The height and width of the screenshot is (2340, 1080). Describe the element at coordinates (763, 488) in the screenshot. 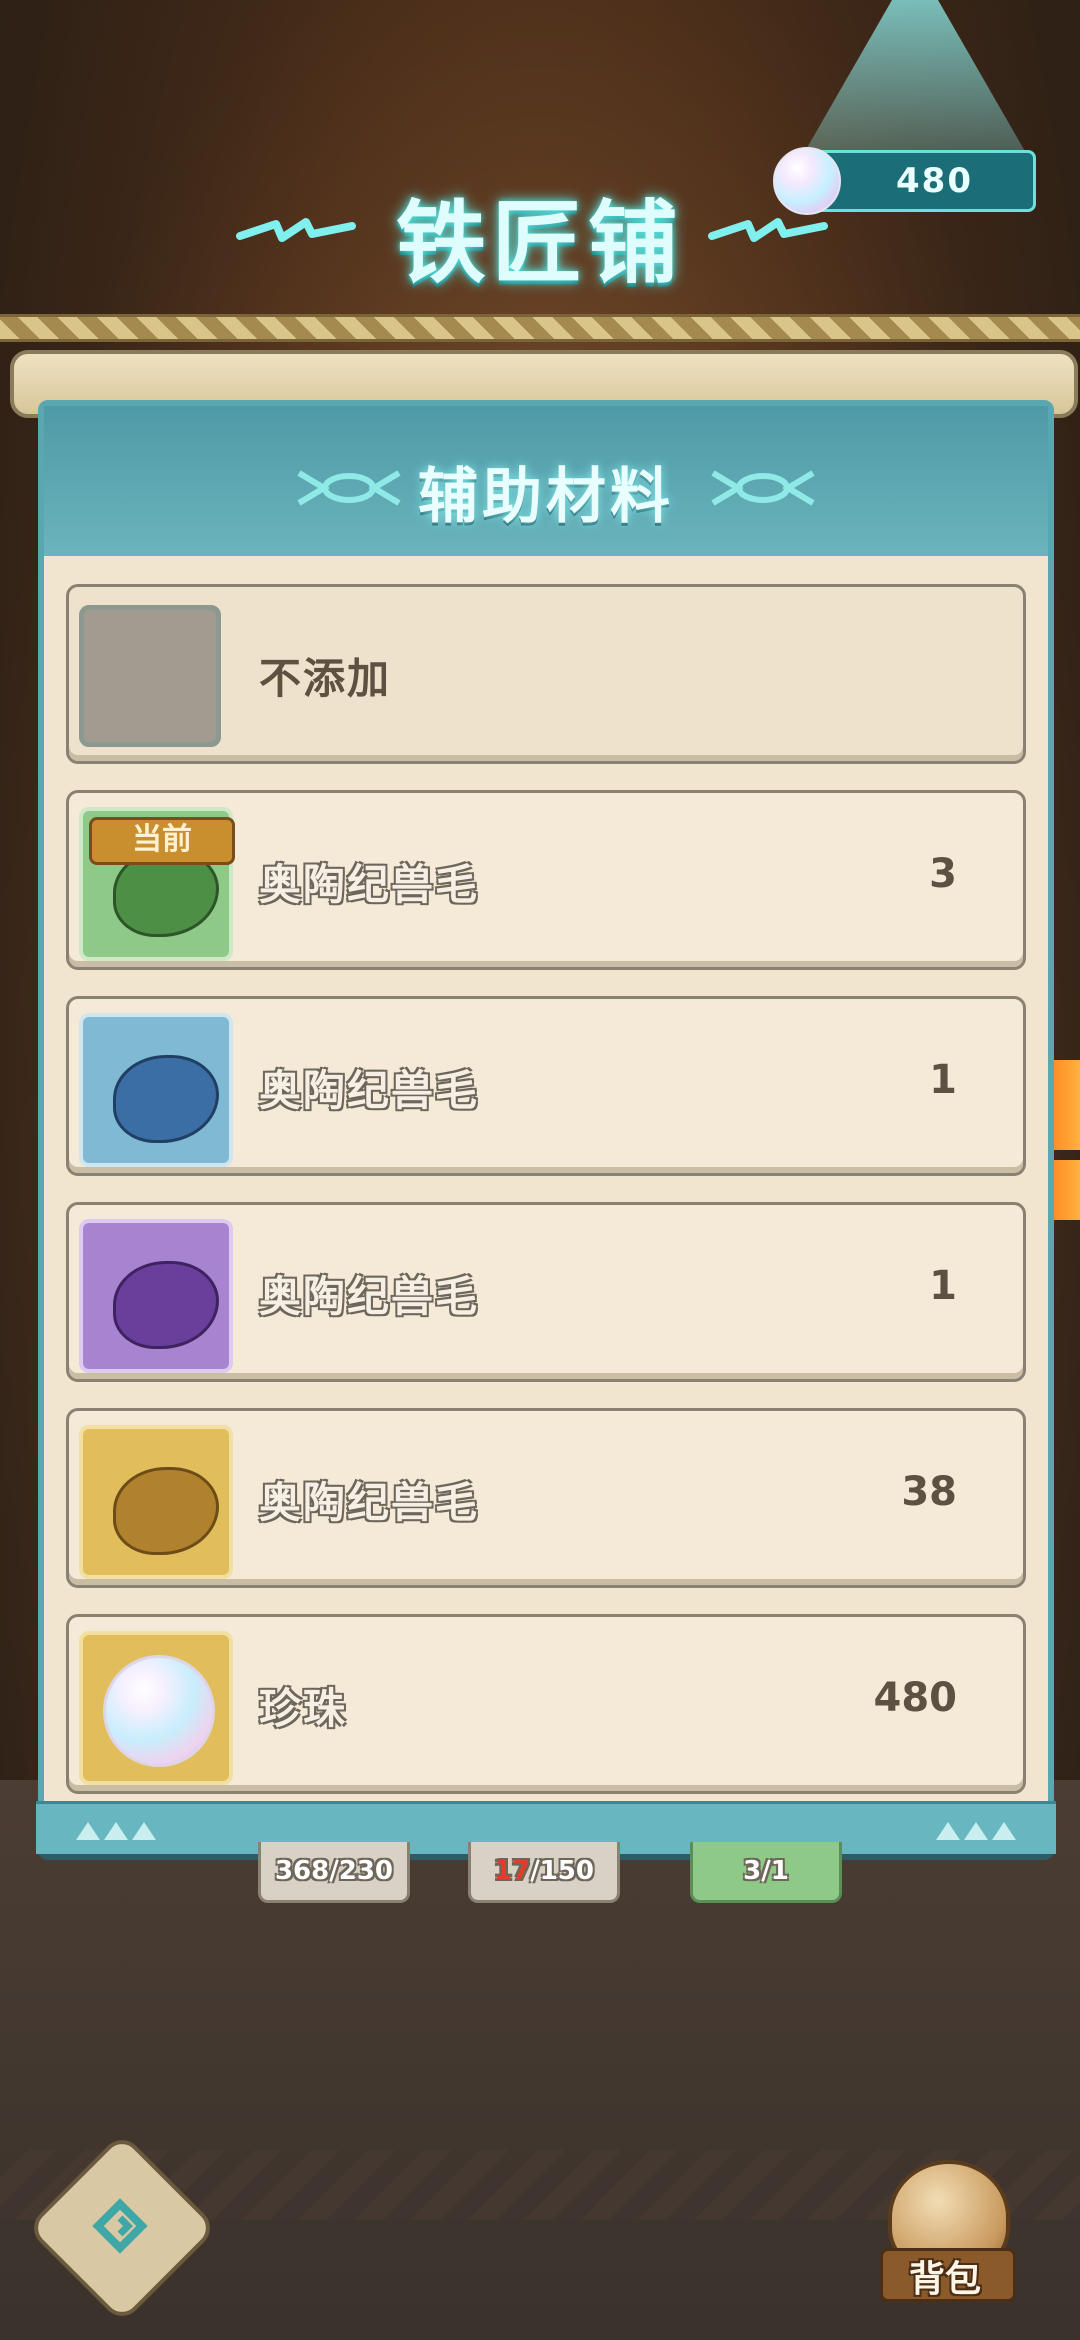

I see `eye-deco-icon` at that location.